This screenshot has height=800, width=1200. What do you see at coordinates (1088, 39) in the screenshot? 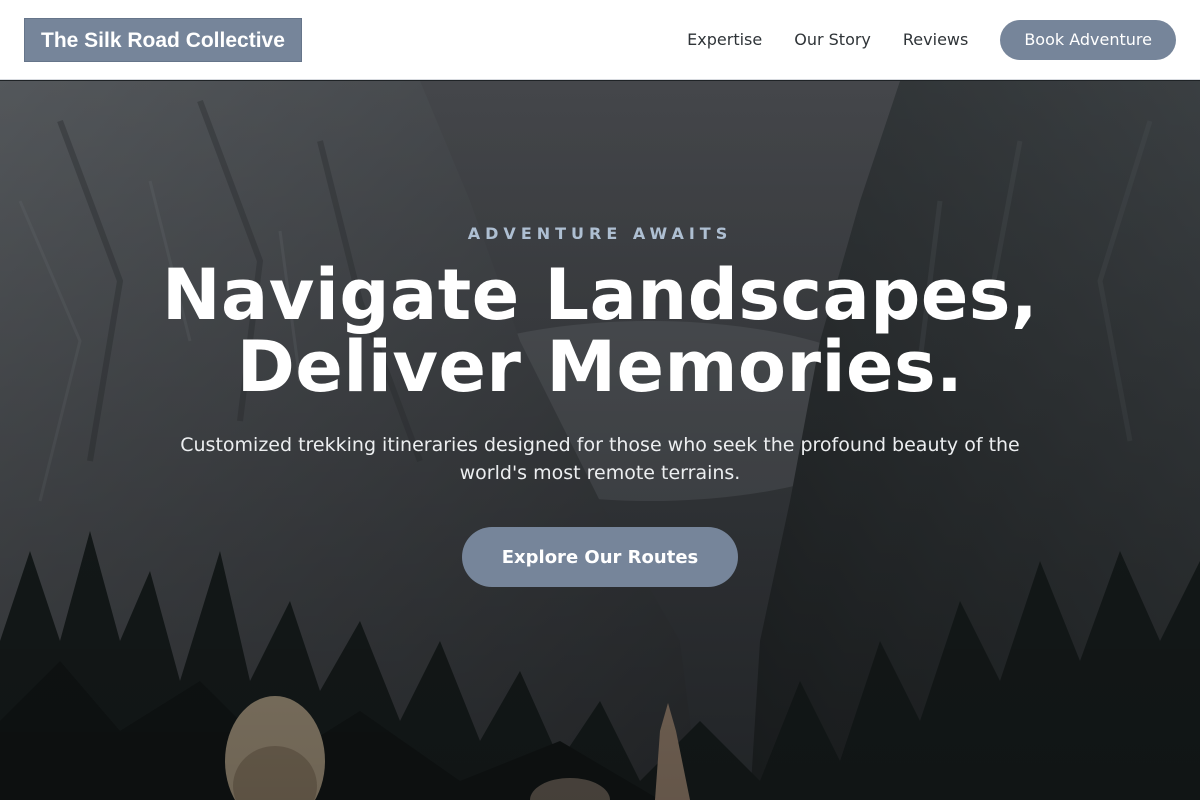
I see `book-adventure-button: Book Adventure` at bounding box center [1088, 39].